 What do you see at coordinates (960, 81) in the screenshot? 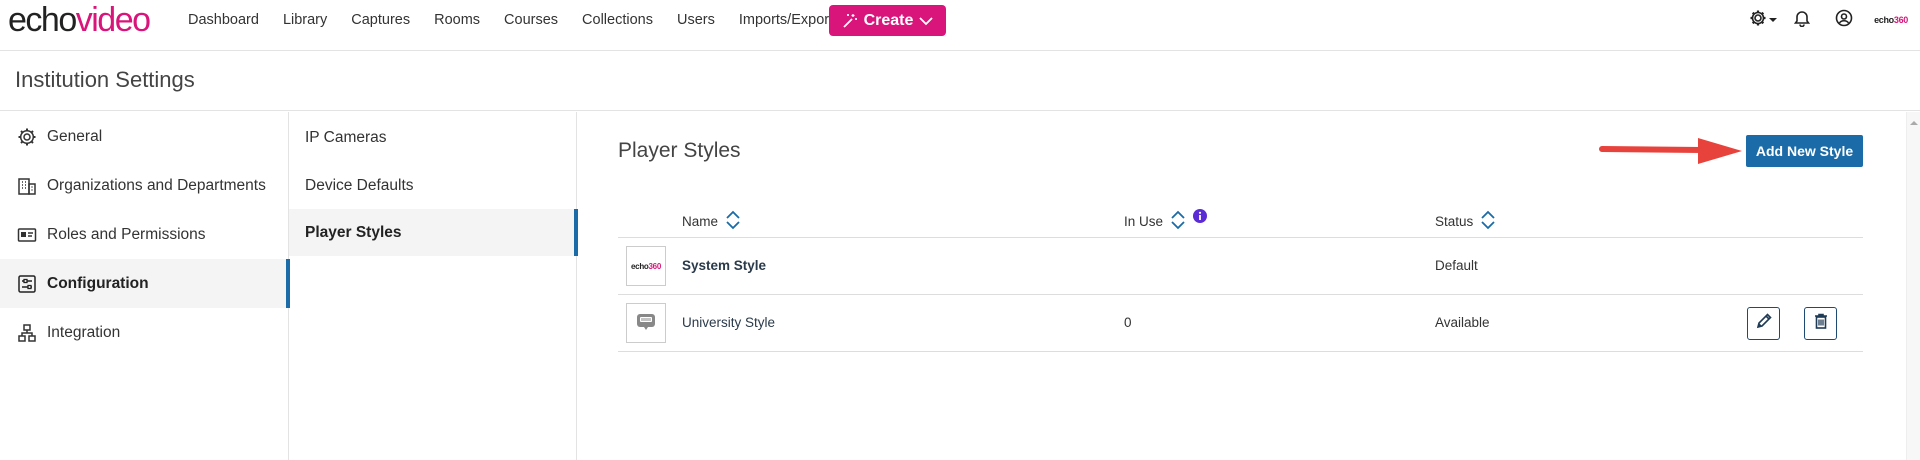
I see `page-header: Institution Settings` at bounding box center [960, 81].